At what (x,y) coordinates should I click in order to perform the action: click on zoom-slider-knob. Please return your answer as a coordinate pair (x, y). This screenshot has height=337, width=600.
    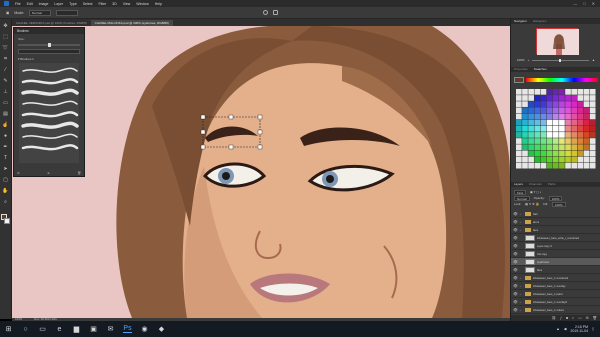
    Looking at the image, I should click on (560, 60).